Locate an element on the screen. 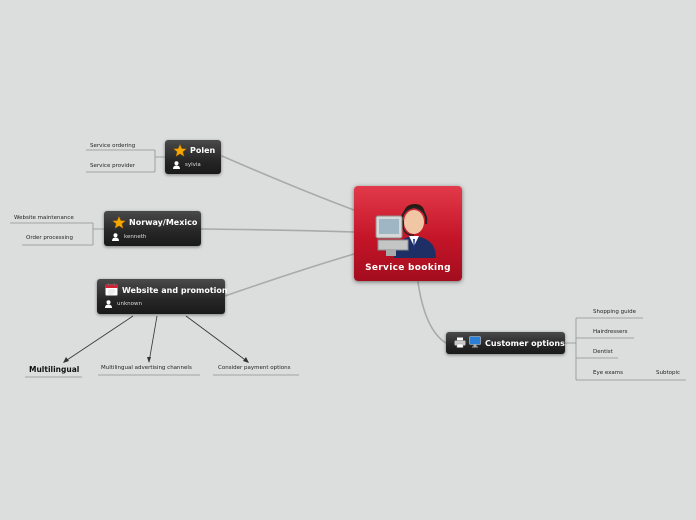 The height and width of the screenshot is (520, 696). arrowhead-channels is located at coordinates (149, 360).